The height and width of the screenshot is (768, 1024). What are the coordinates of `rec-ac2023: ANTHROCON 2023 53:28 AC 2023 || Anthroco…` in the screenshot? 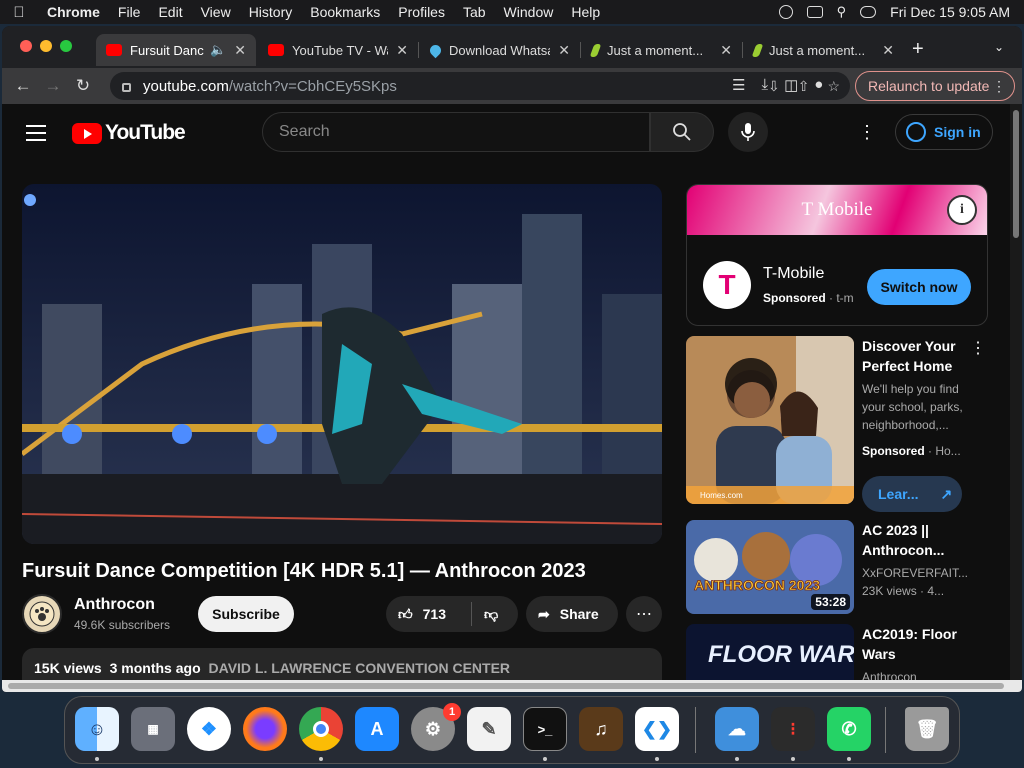 It's located at (837, 568).